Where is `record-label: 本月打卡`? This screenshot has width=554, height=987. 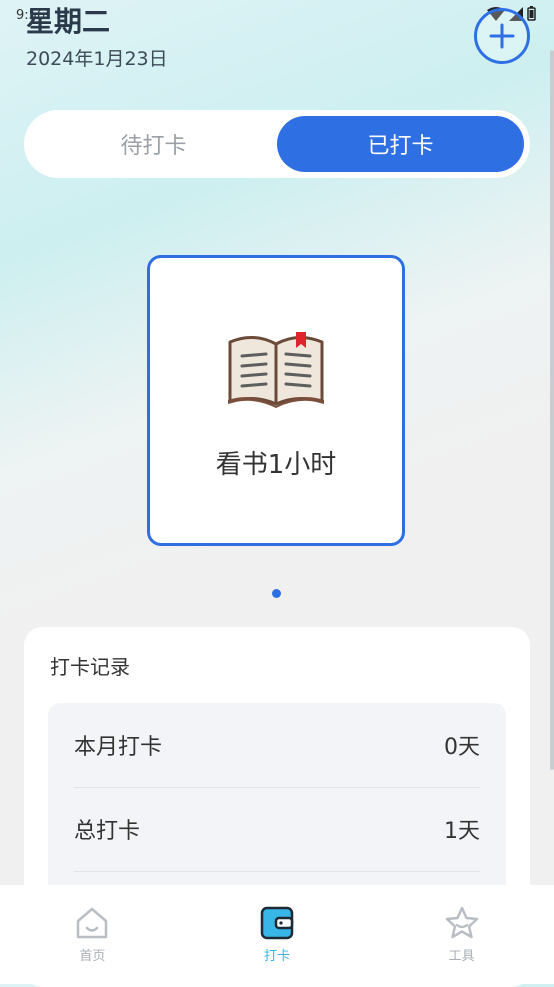
record-label: 本月打卡 is located at coordinates (118, 747).